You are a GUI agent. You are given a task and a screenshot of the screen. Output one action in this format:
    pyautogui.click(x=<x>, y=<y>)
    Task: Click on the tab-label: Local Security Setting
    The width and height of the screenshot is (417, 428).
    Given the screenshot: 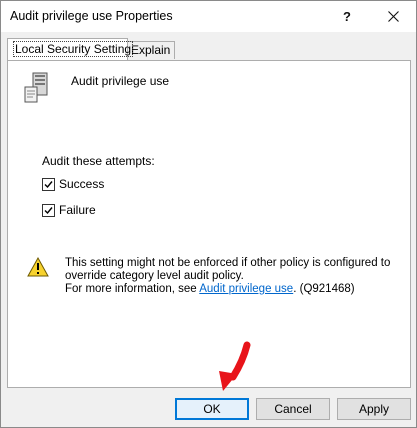 What is the action you would take?
    pyautogui.click(x=73, y=49)
    